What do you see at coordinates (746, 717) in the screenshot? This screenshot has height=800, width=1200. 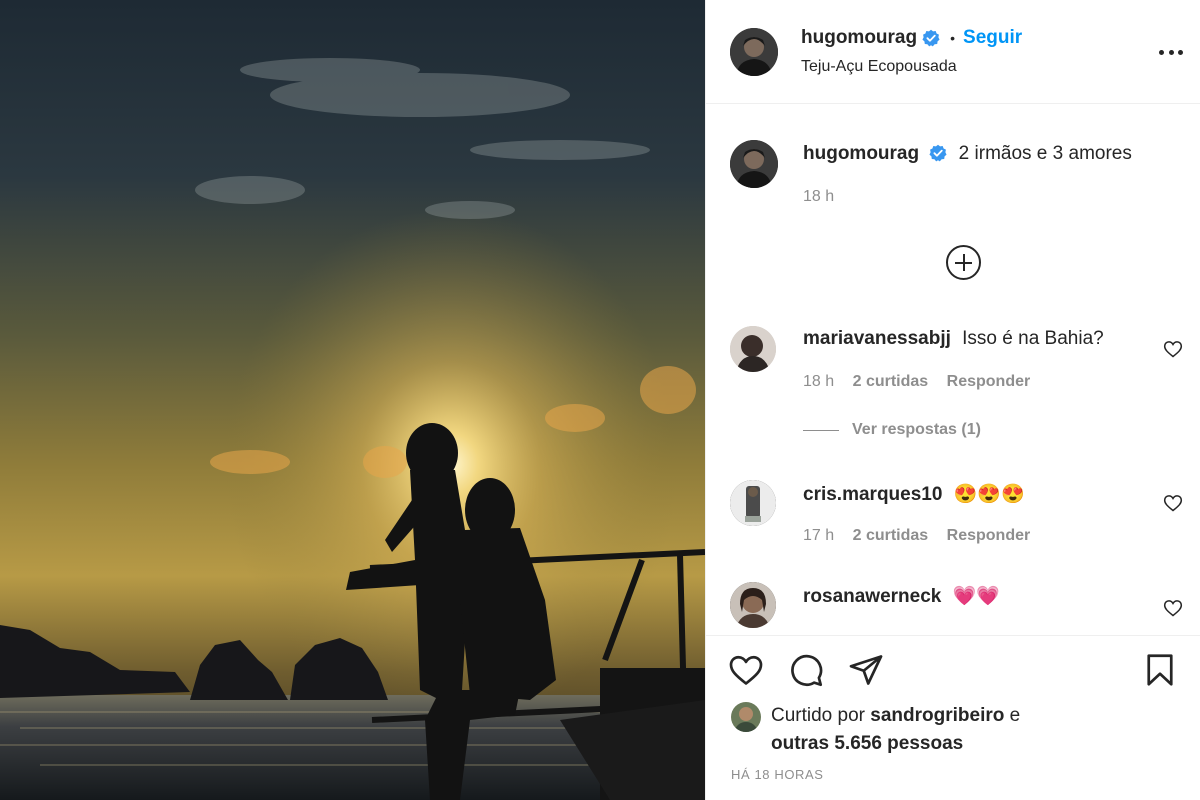 I see `liked-by-avatar` at bounding box center [746, 717].